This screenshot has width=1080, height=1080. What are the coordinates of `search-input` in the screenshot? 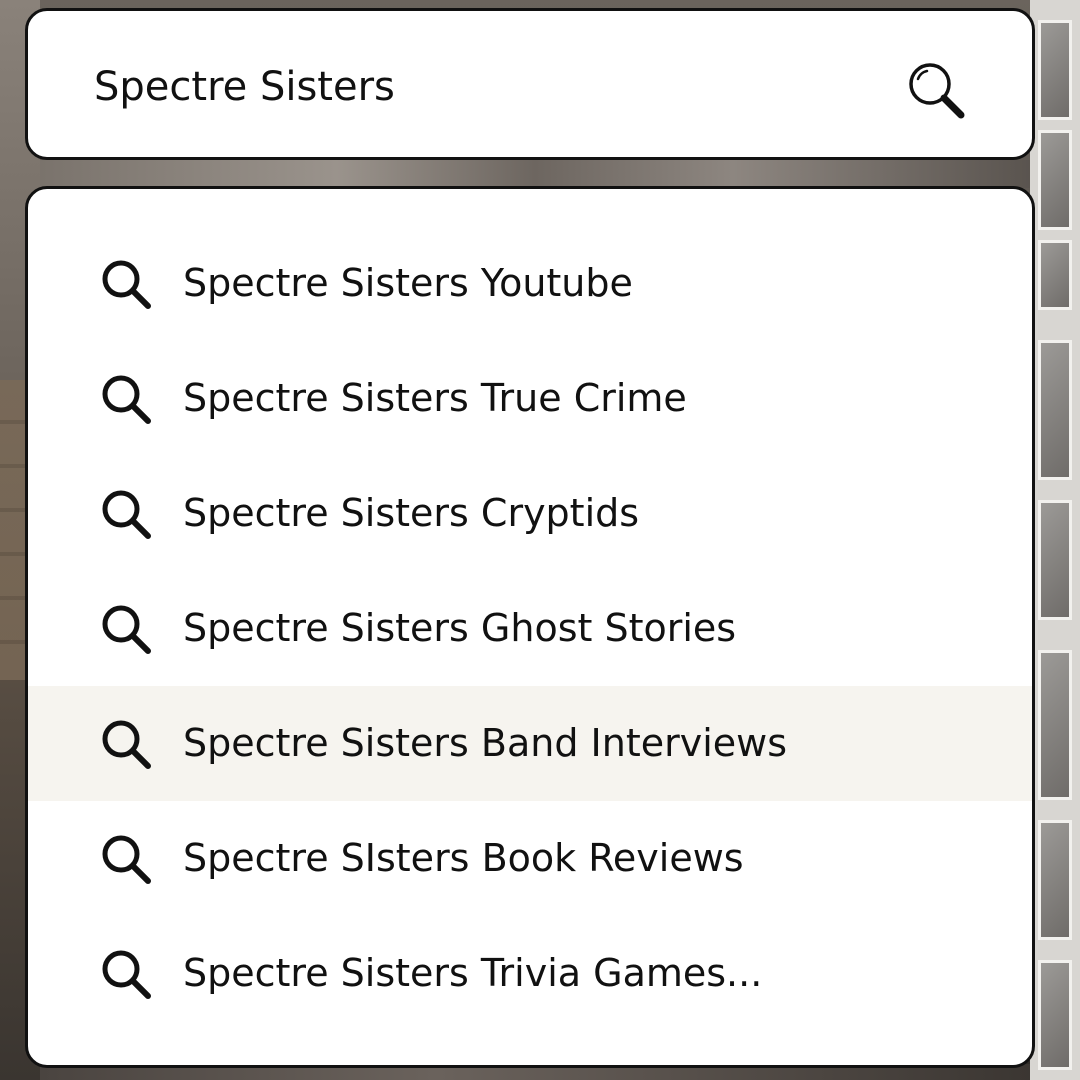 It's located at (474, 87).